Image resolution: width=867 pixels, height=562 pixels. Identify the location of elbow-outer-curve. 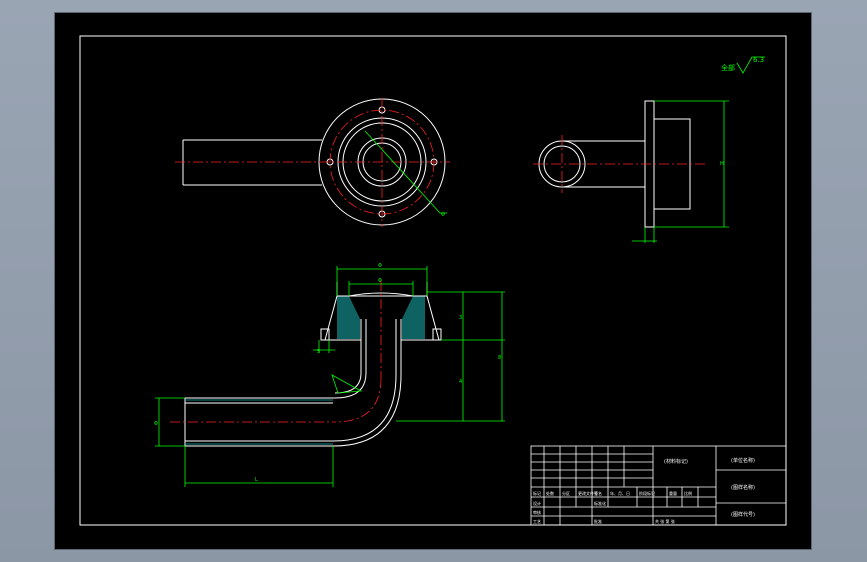
(364, 408).